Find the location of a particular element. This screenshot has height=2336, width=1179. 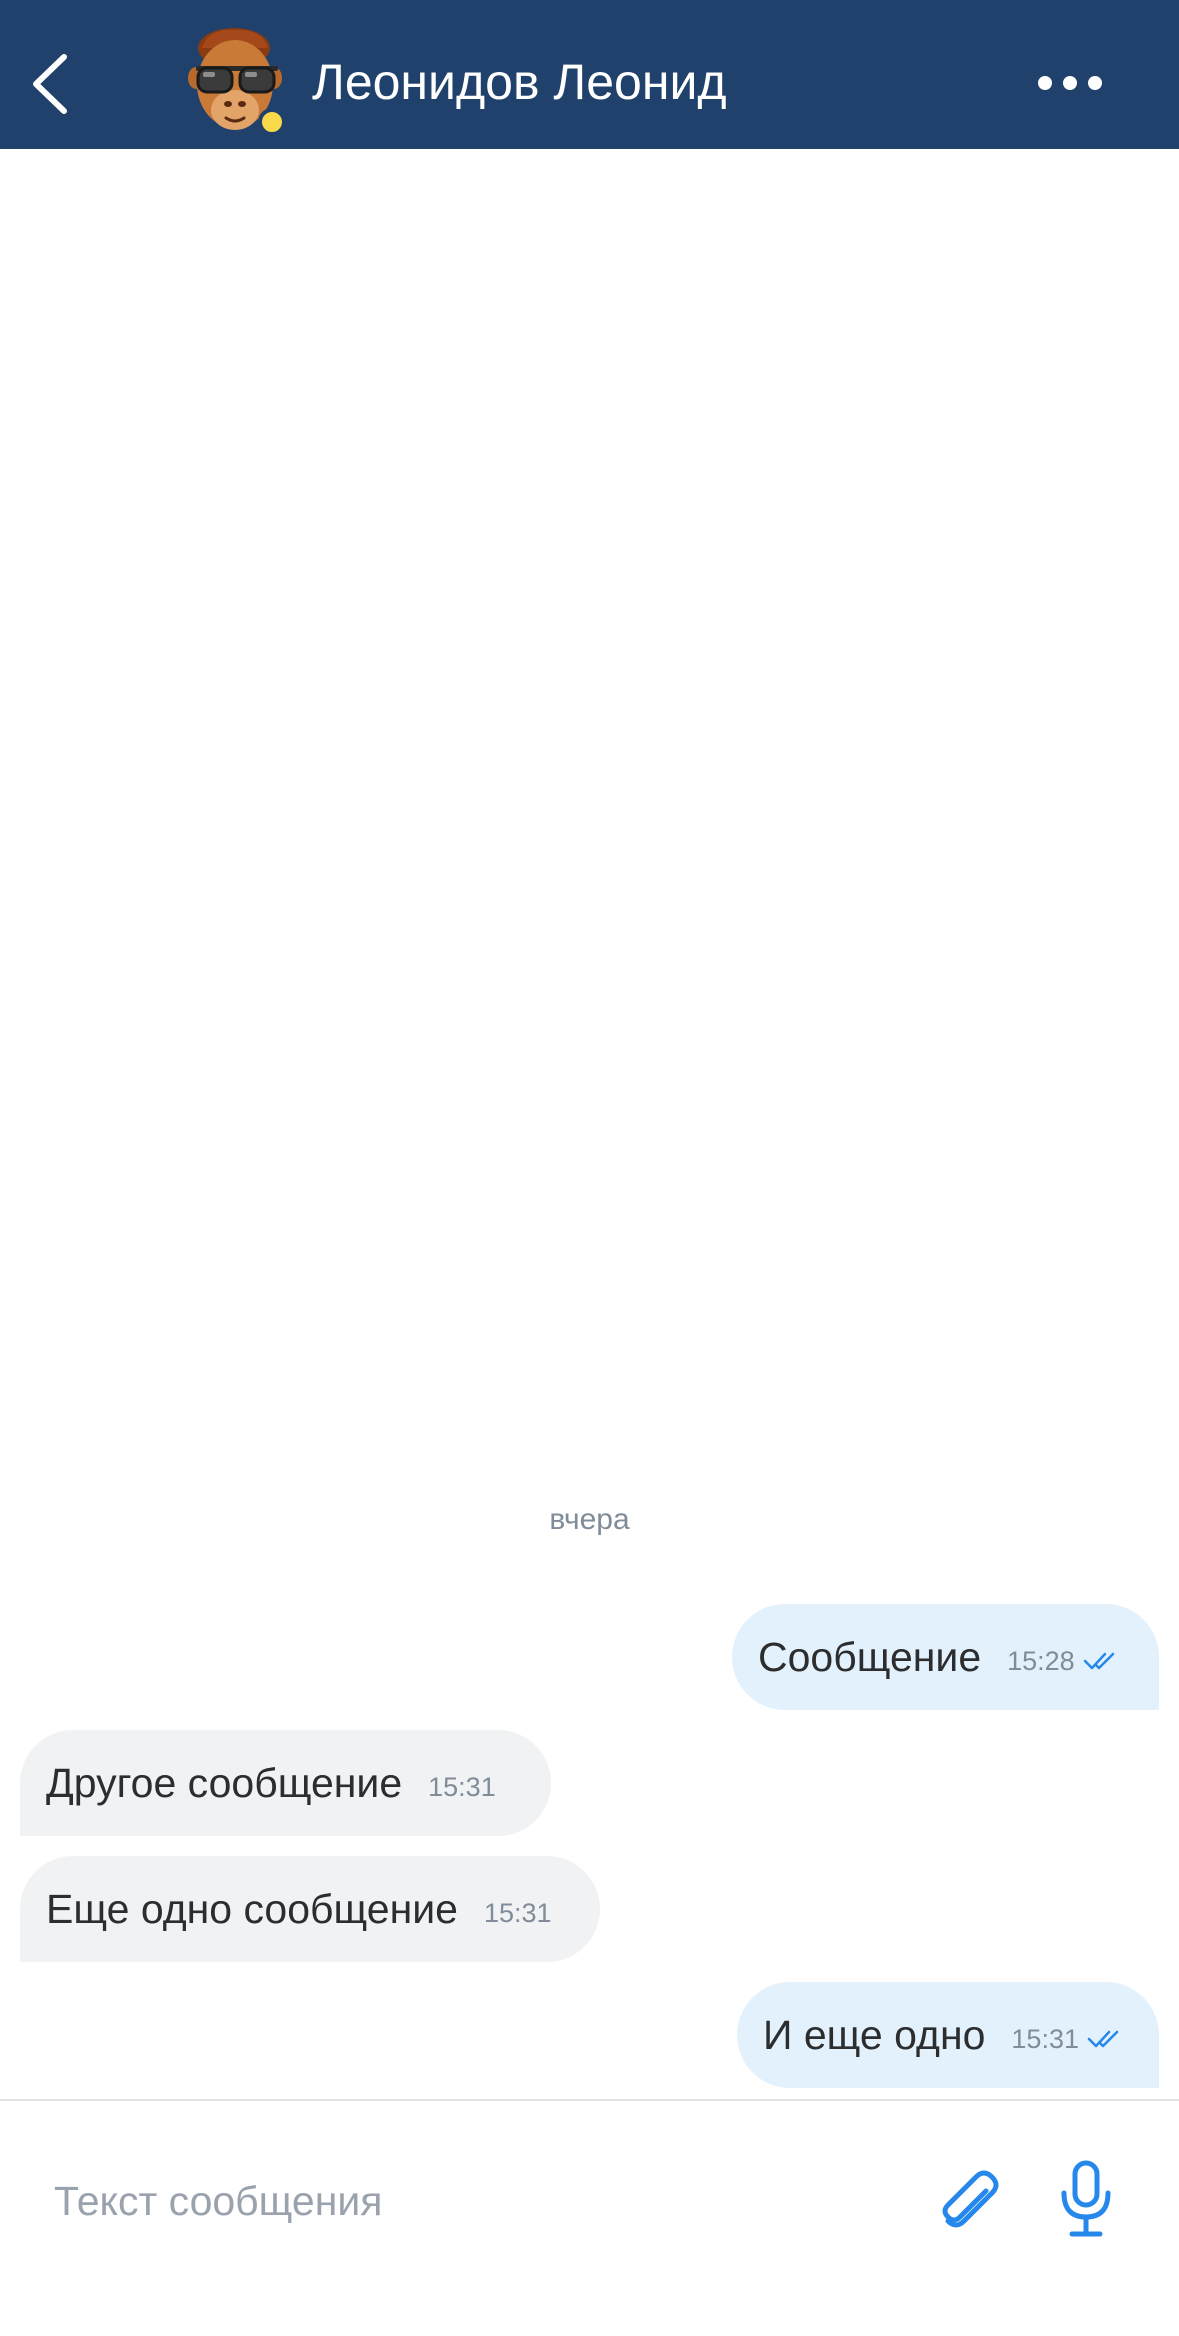

more-button is located at coordinates (1070, 83).